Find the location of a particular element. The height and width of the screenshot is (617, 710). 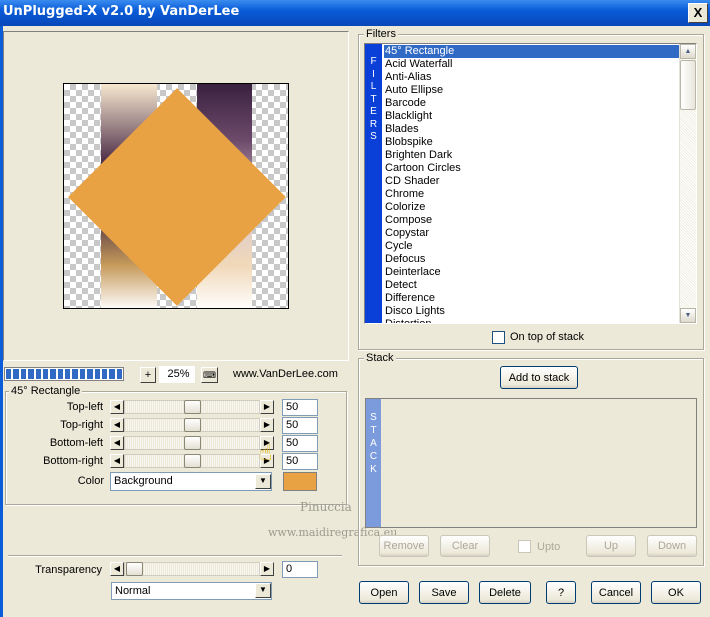

transparency-right-arrow: ▶ is located at coordinates (267, 569).